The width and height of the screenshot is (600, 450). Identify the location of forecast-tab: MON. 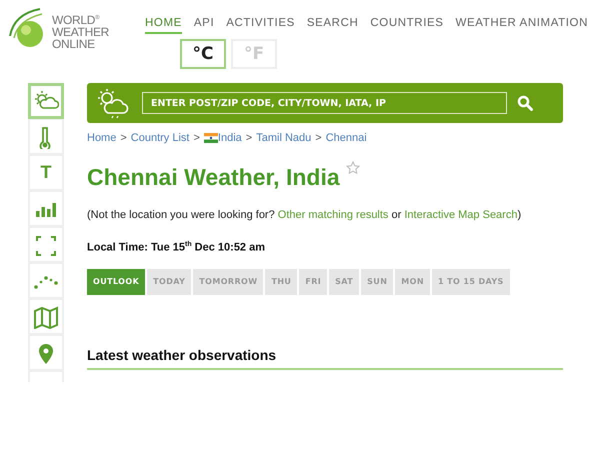
(412, 281).